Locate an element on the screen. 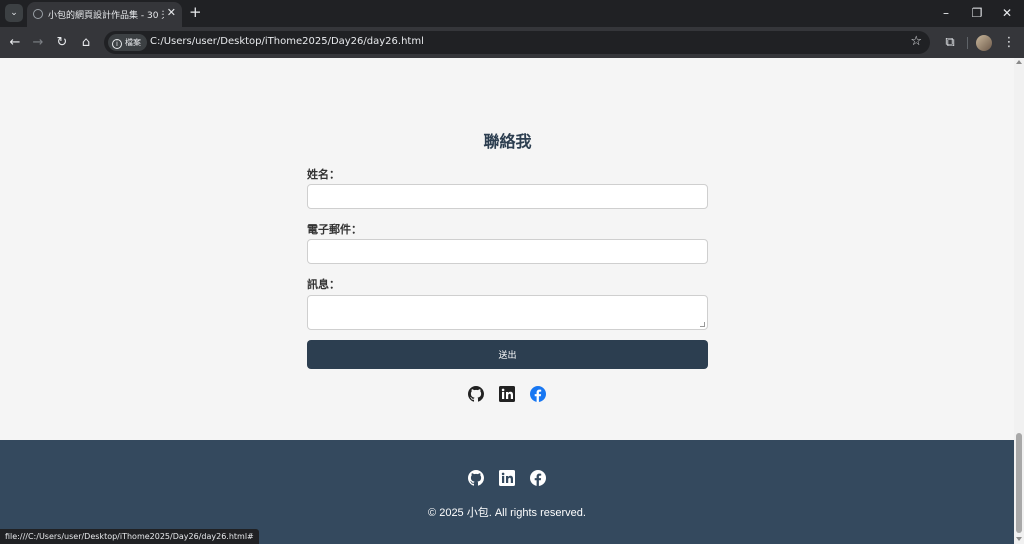  contact-title: 聯絡我 is located at coordinates (507, 141).